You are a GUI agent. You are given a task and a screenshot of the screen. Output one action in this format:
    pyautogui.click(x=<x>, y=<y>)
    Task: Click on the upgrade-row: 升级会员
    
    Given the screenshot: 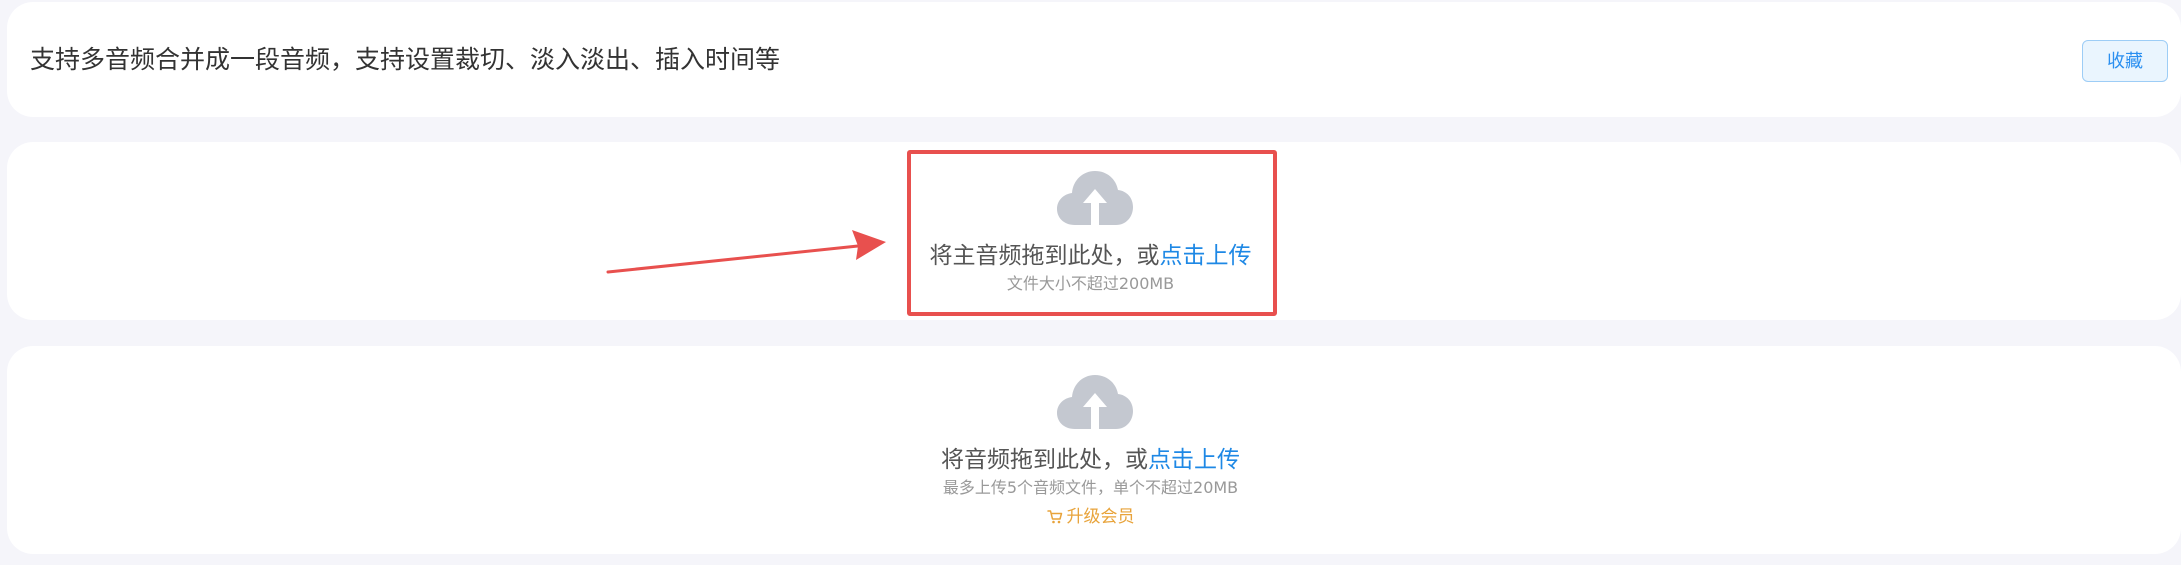 What is the action you would take?
    pyautogui.click(x=1090, y=518)
    